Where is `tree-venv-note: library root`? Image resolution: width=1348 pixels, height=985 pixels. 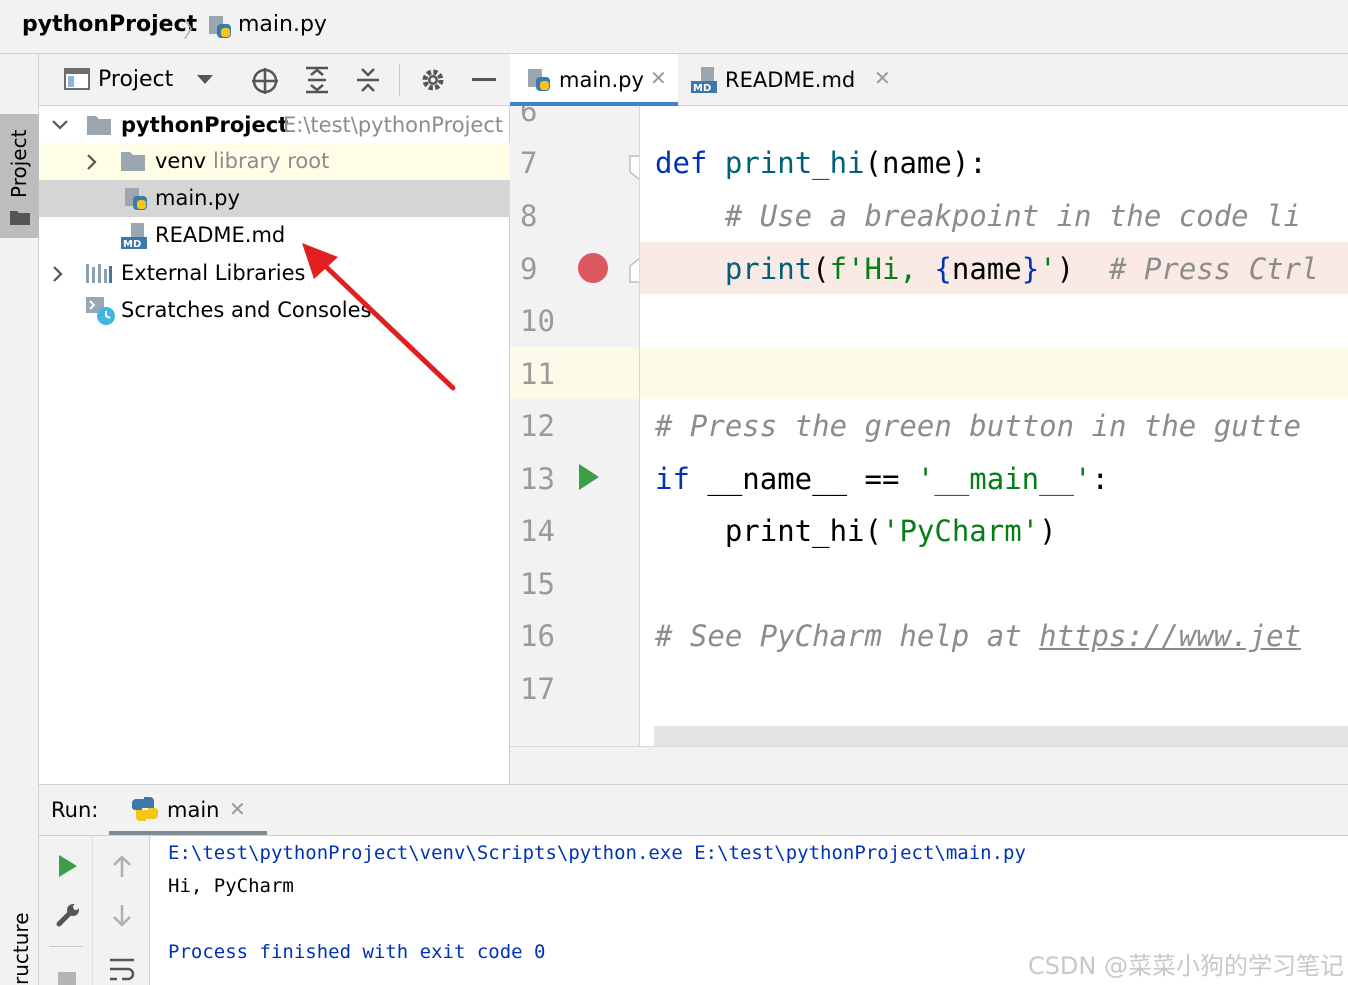 tree-venv-note: library root is located at coordinates (271, 161).